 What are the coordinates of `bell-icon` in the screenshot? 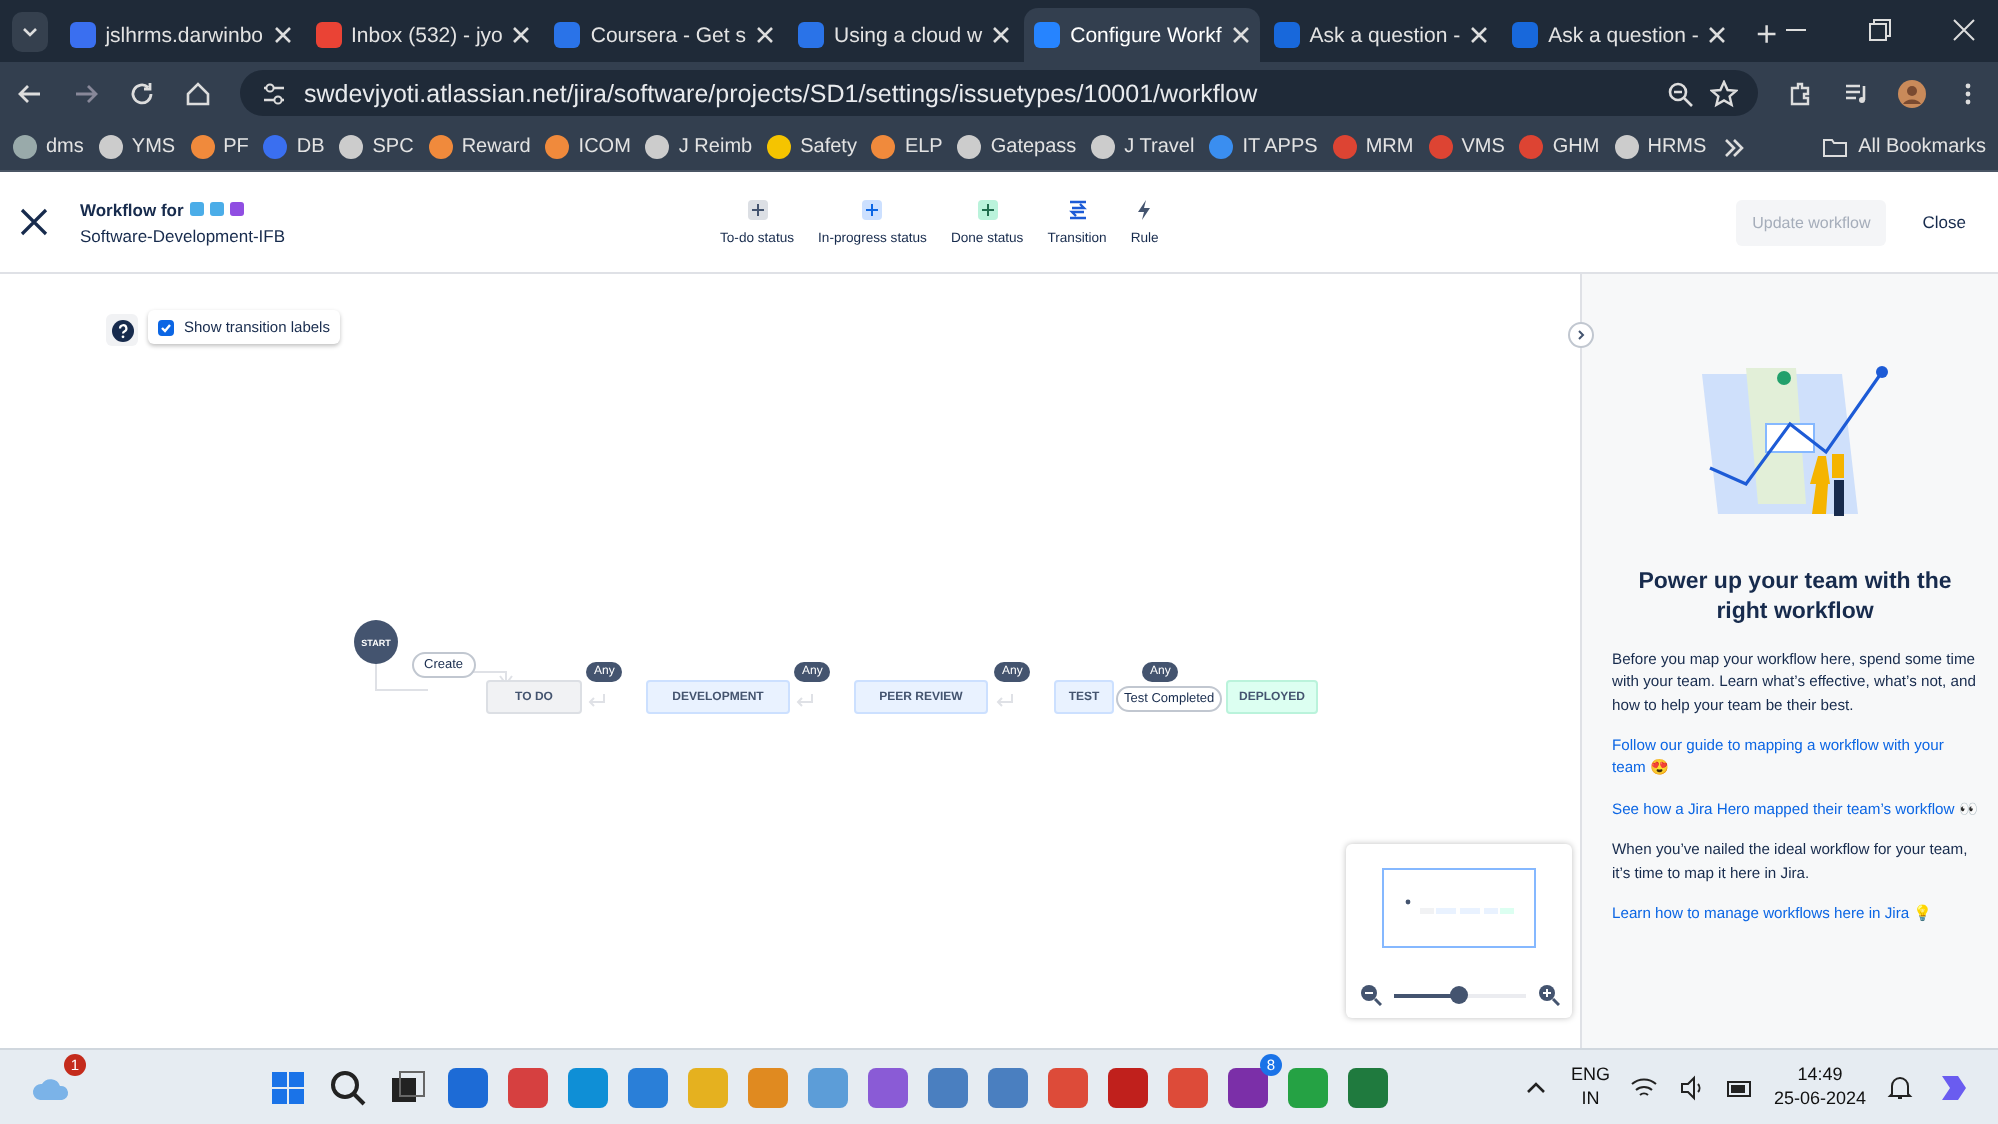 It's located at (1900, 1087).